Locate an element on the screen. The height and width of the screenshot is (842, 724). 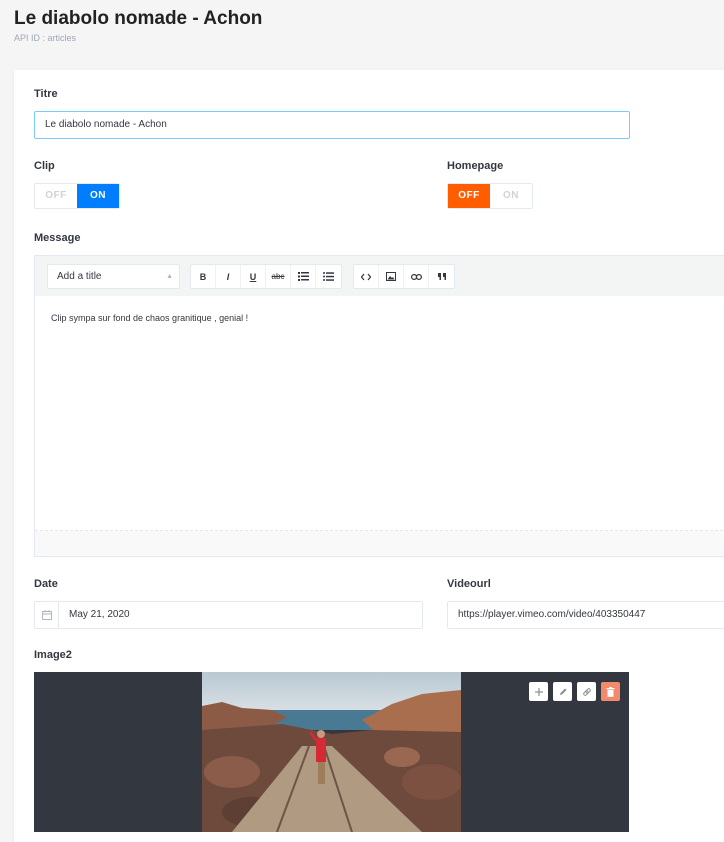
message-label: Message is located at coordinates (57, 238).